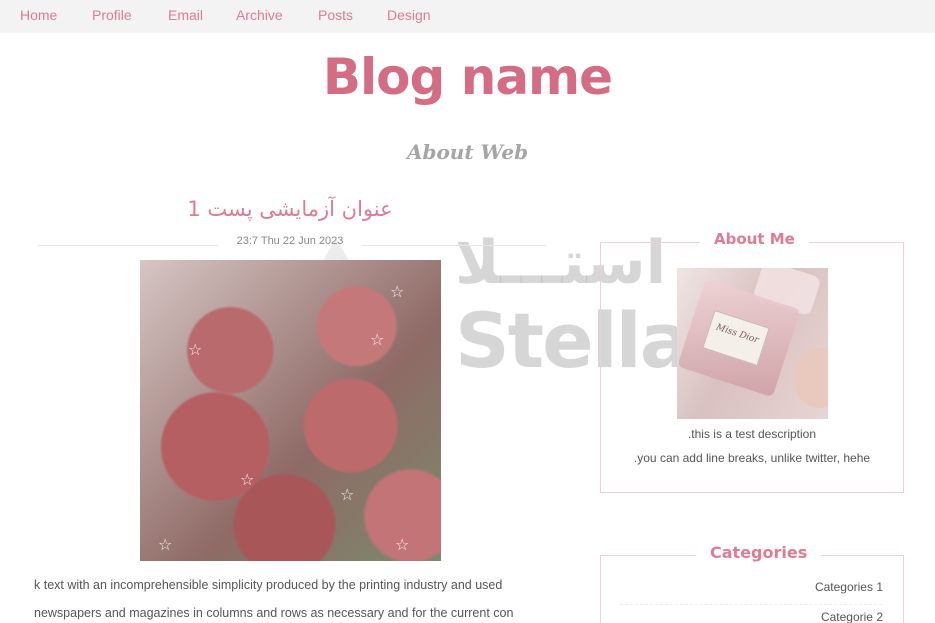 This screenshot has height=623, width=935. Describe the element at coordinates (38, 15) in the screenshot. I see `nav-home-link: Home` at that location.